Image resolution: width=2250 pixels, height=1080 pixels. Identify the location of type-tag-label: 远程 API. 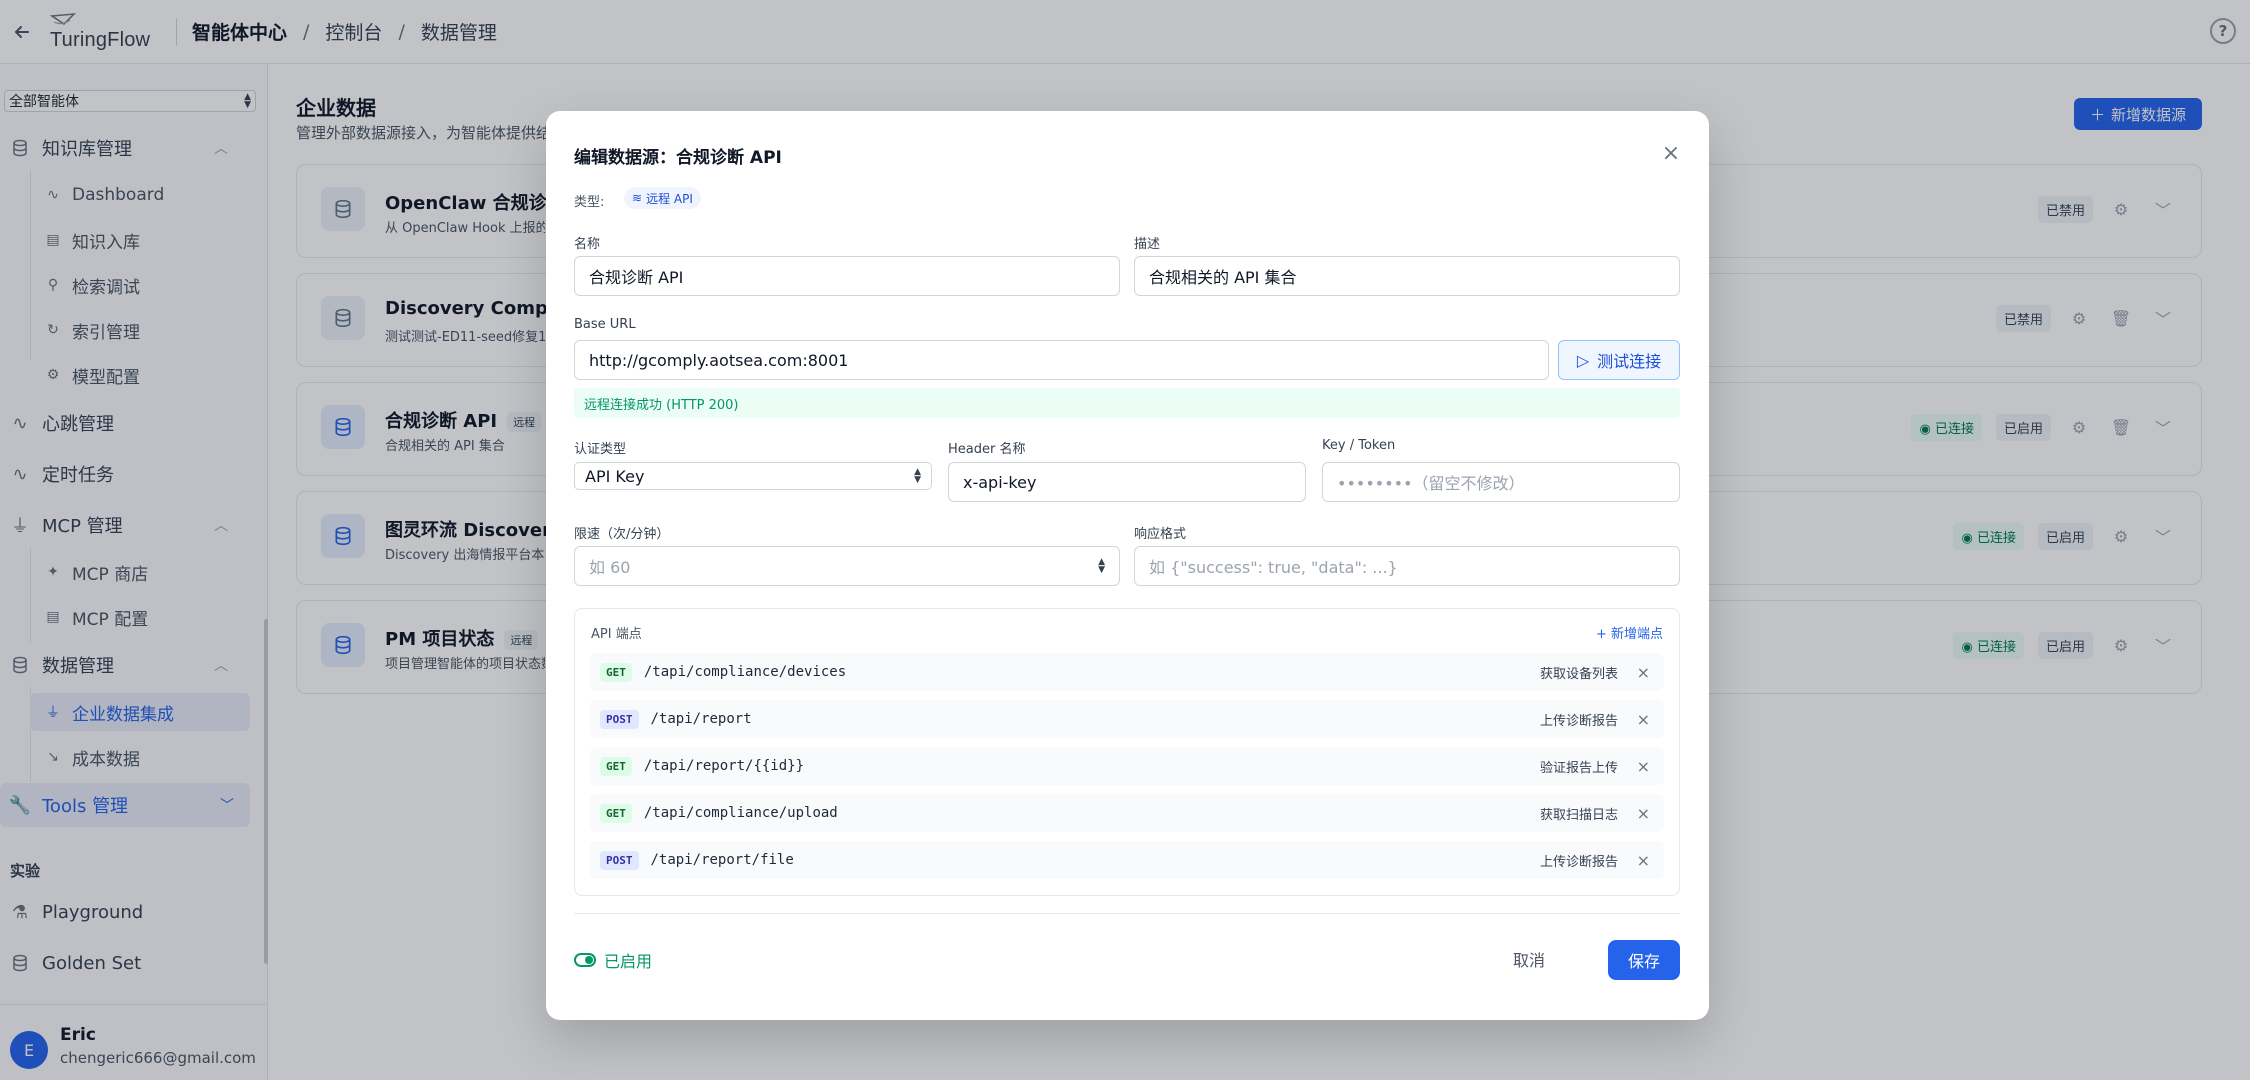
(669, 198).